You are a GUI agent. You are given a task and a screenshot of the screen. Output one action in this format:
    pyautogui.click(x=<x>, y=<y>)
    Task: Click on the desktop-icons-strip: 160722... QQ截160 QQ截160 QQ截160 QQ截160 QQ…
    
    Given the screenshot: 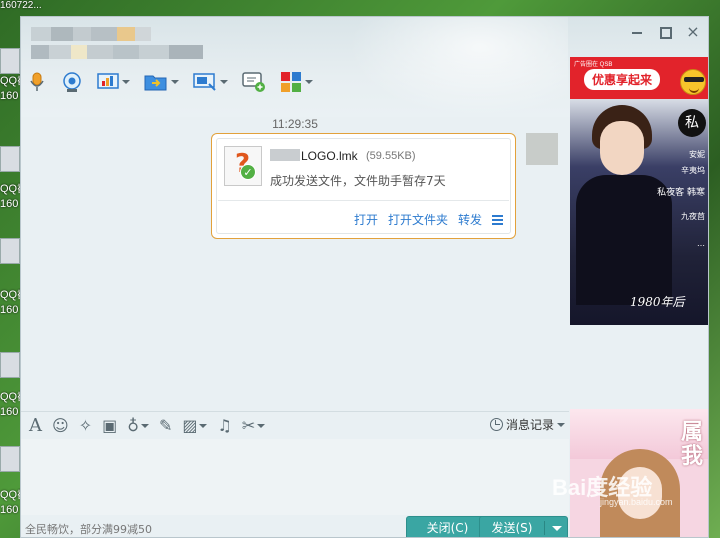 What is the action you would take?
    pyautogui.click(x=21, y=269)
    